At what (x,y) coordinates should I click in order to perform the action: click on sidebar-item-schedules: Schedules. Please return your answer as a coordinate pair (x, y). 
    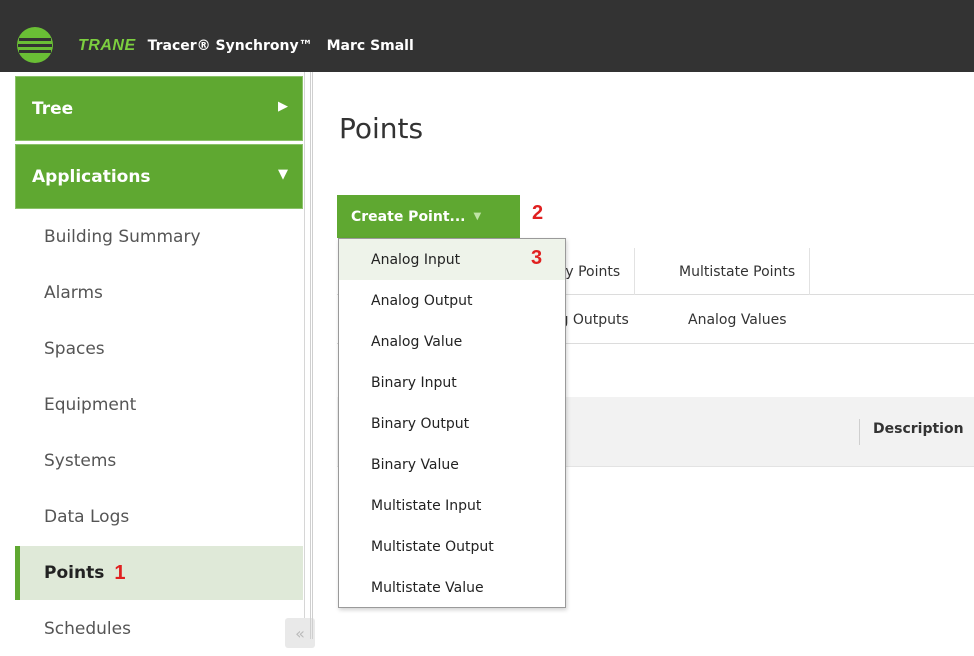
    Looking at the image, I should click on (159, 629).